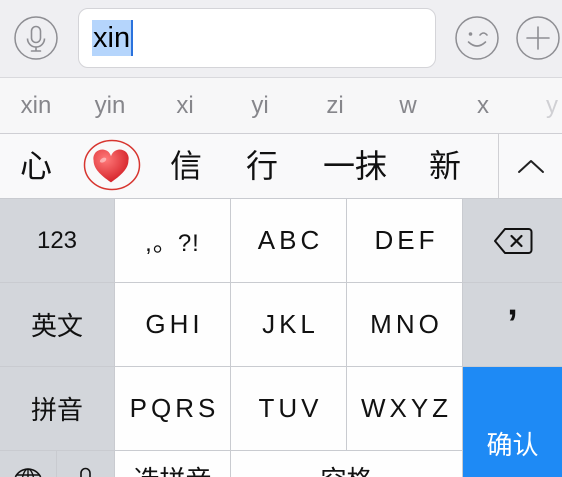 Image resolution: width=562 pixels, height=477 pixels. I want to click on backspace-icon, so click(512, 240).